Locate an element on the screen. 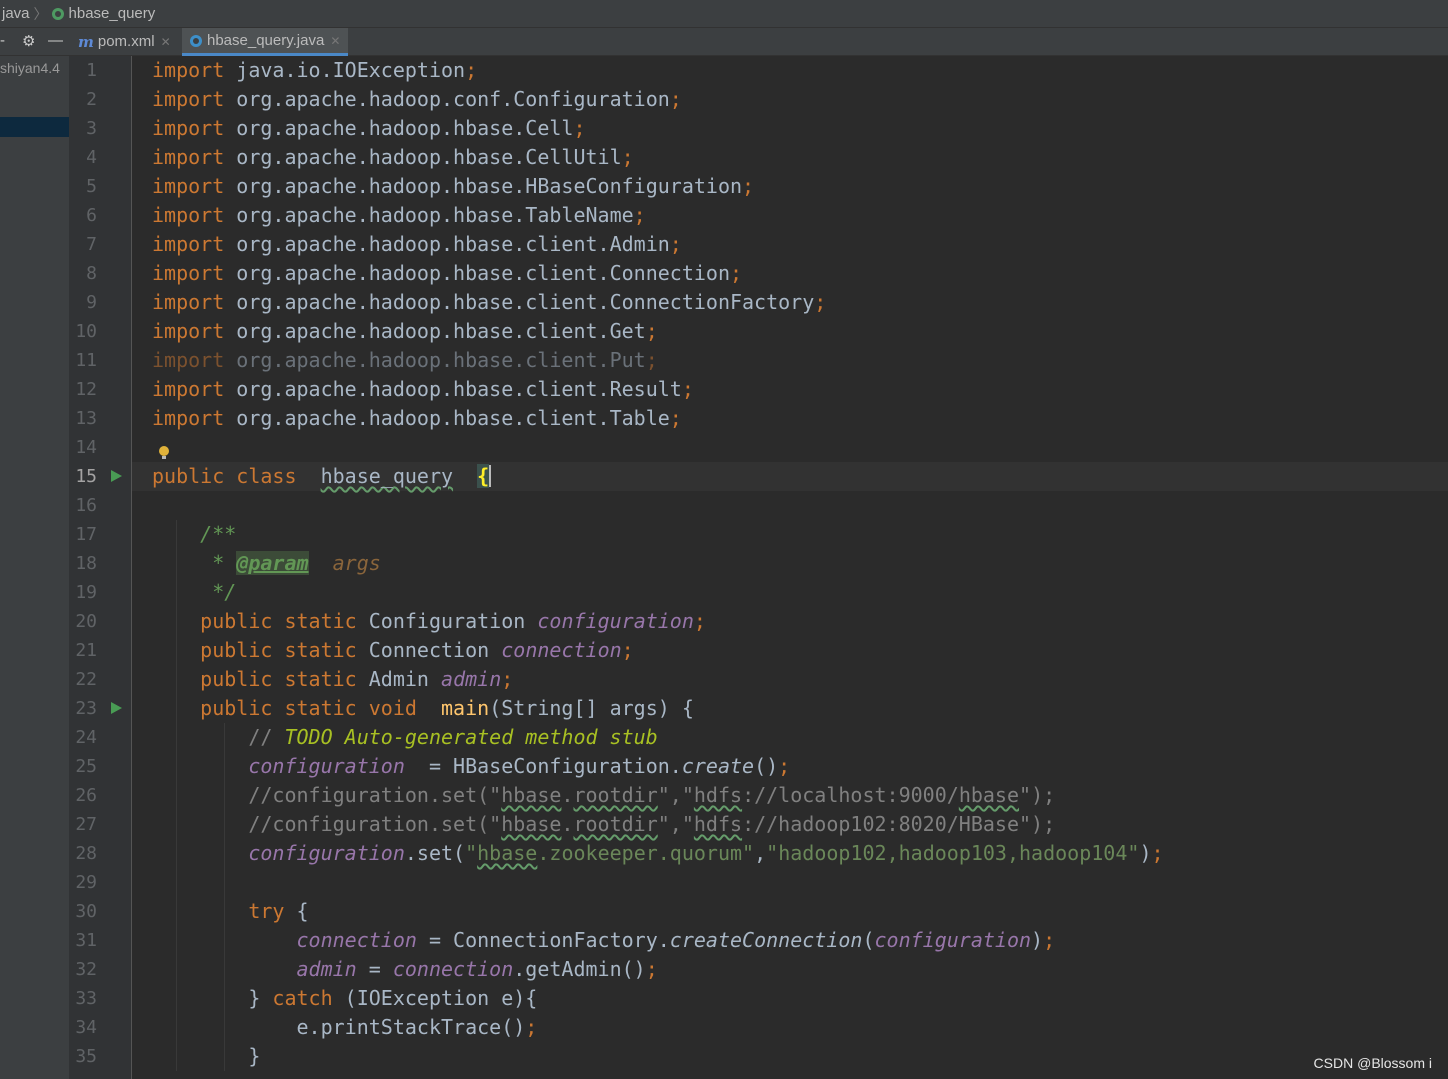 The height and width of the screenshot is (1079, 1448). code-token: //configuration.set(" is located at coordinates (327, 795).